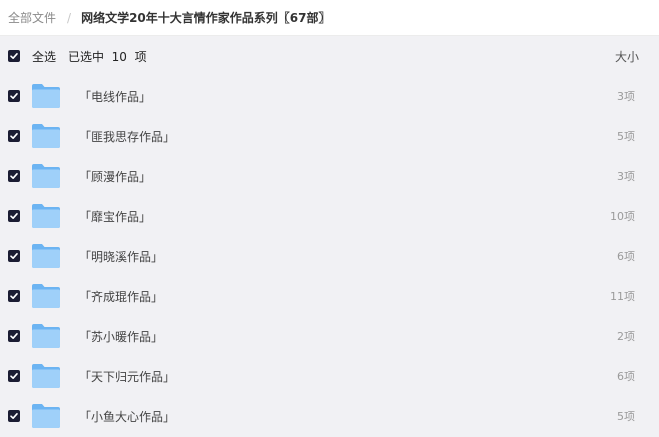 This screenshot has height=437, width=659. Describe the element at coordinates (329, 296) in the screenshot. I see `list-item: 「齐成琨作品」 11项` at that location.